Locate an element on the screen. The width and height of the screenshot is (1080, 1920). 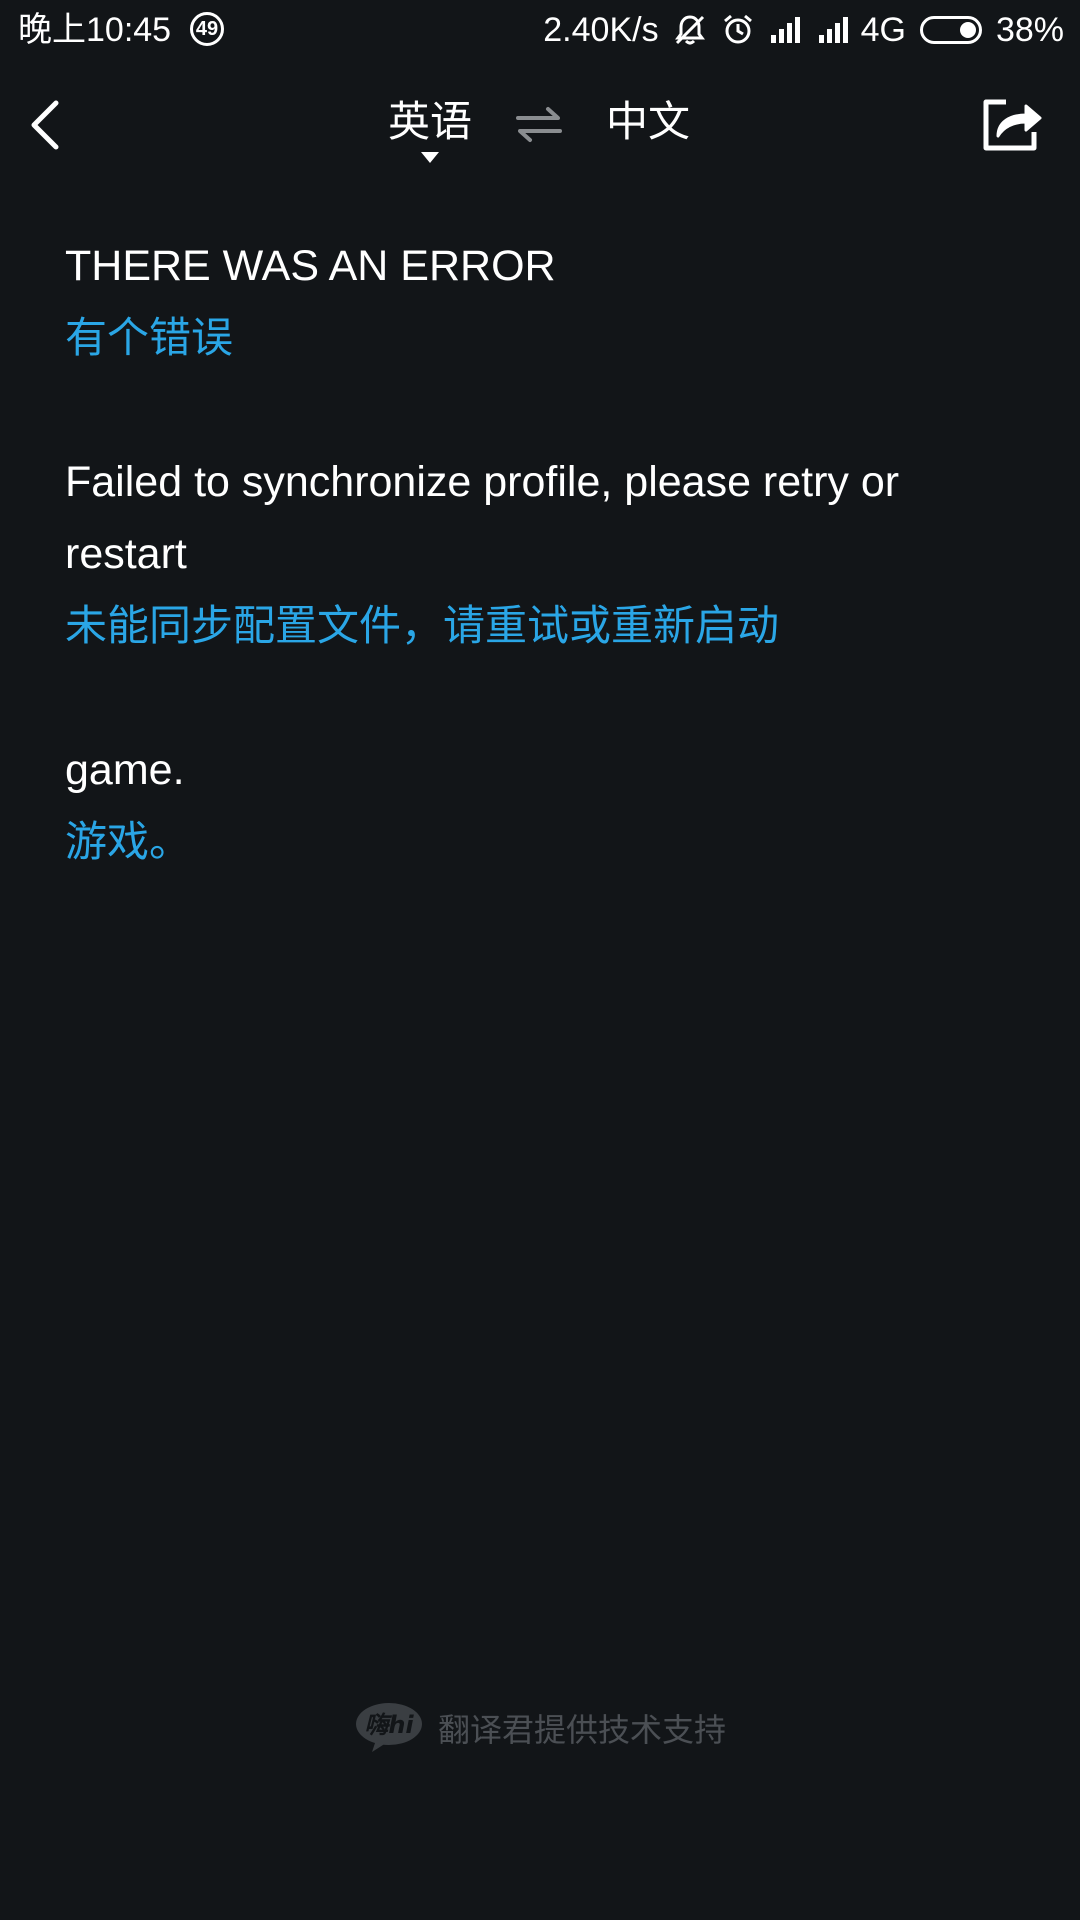
translated-text: 游戏。 is located at coordinates (540, 842).